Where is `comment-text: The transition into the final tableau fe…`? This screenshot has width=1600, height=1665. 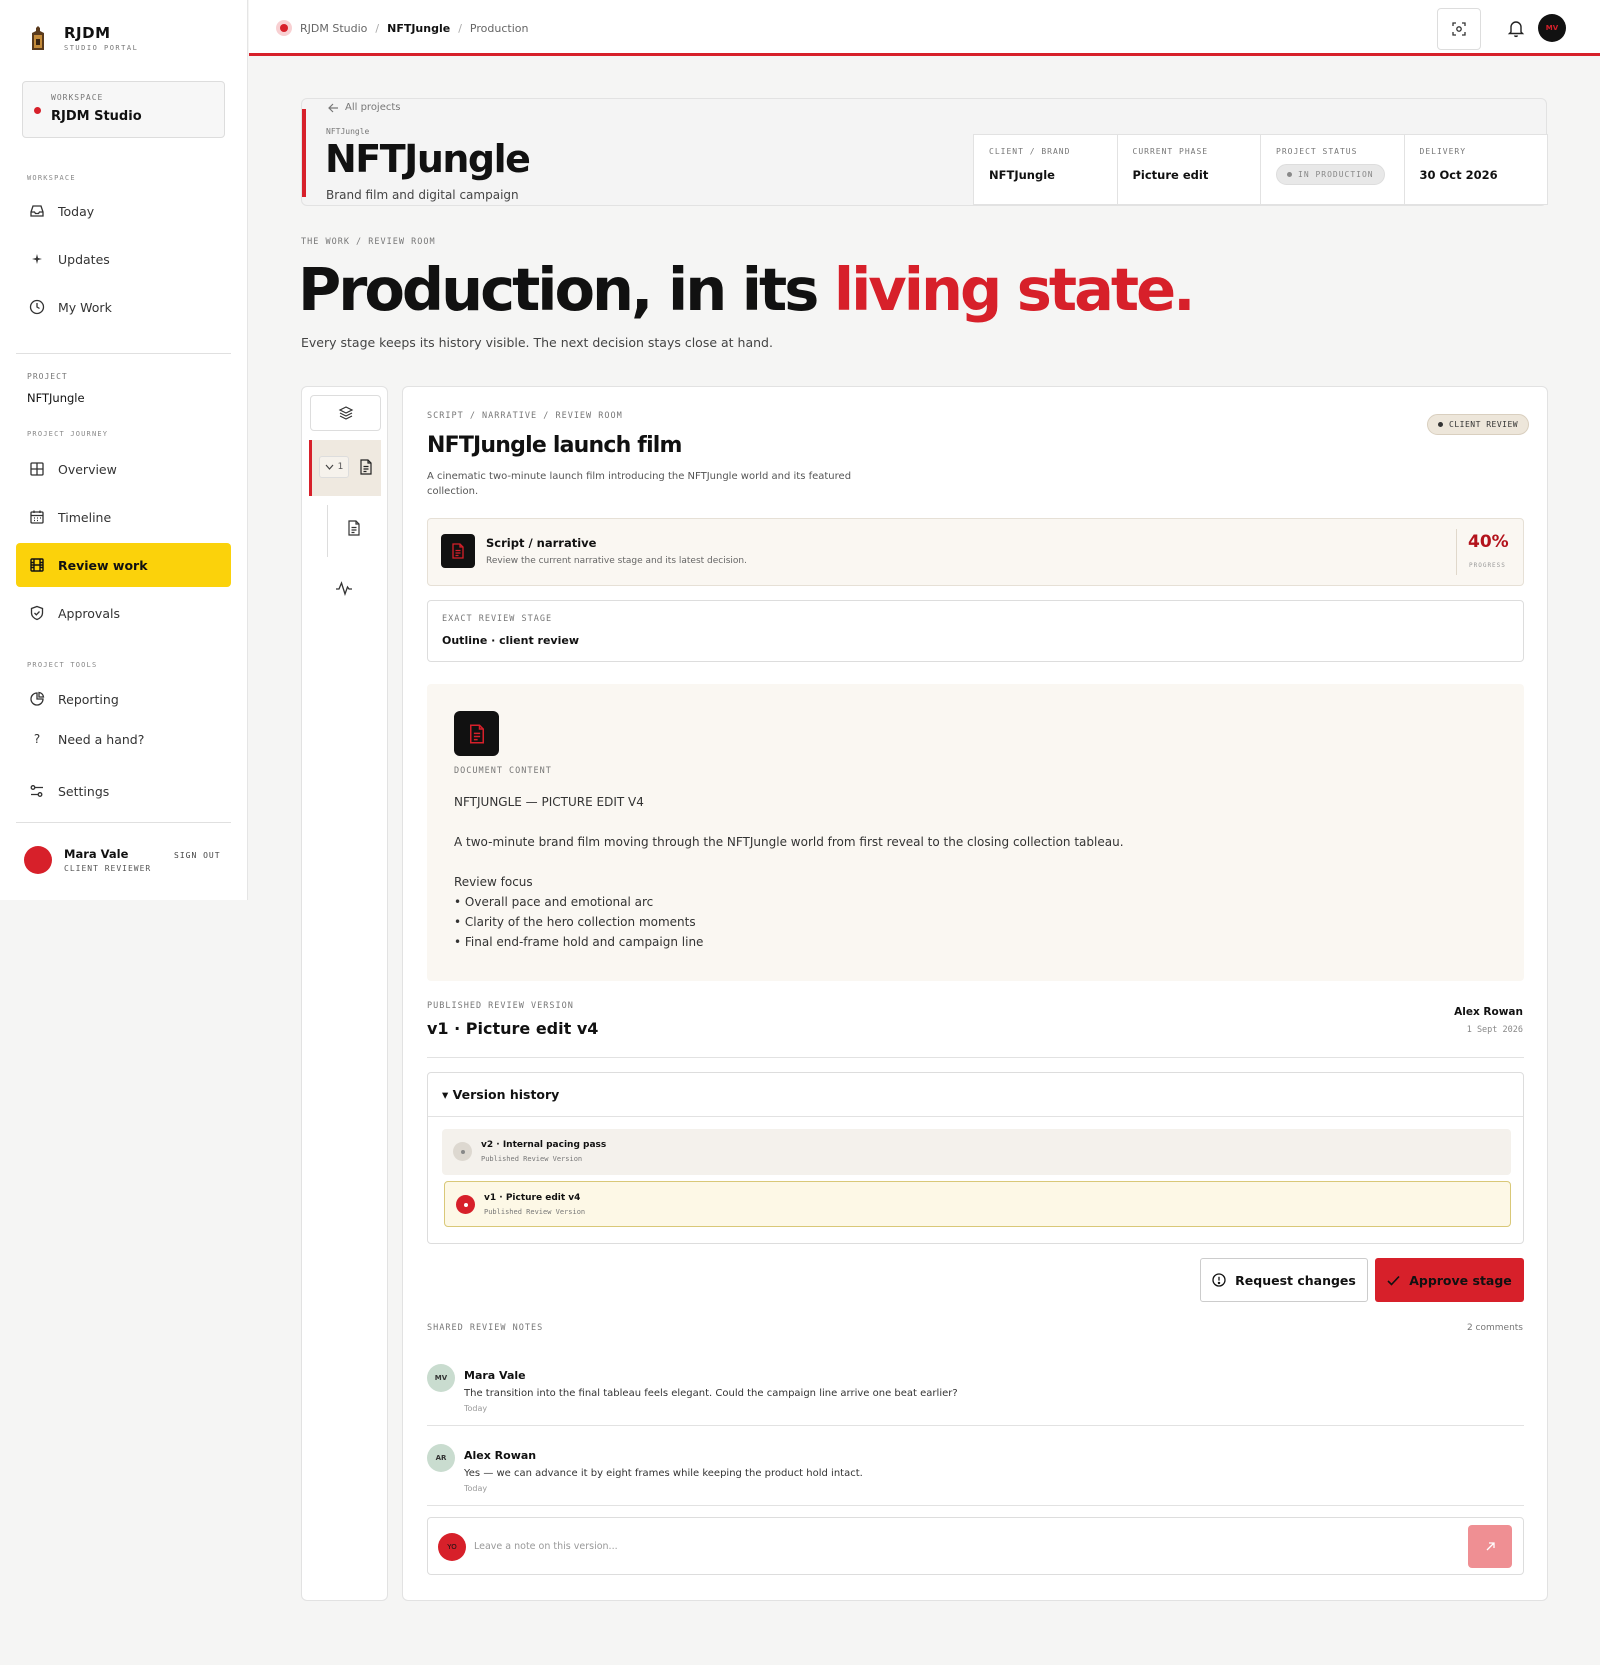
comment-text: The transition into the final tableau fe… is located at coordinates (711, 1393).